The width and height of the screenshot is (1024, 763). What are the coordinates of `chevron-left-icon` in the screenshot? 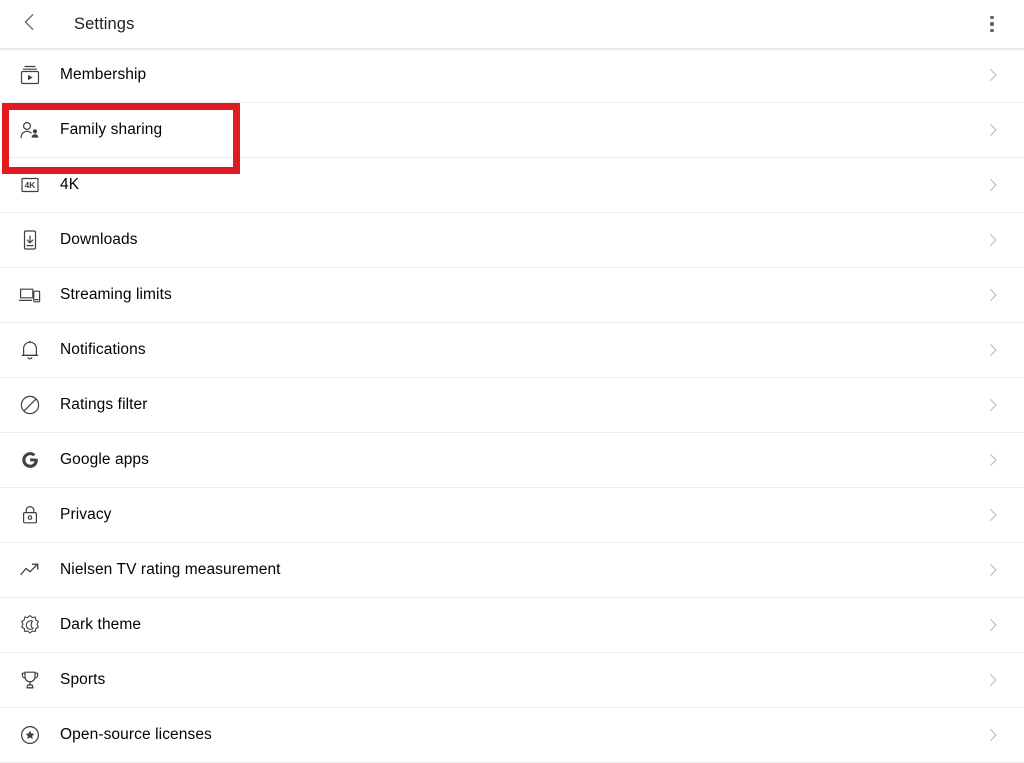 It's located at (30, 24).